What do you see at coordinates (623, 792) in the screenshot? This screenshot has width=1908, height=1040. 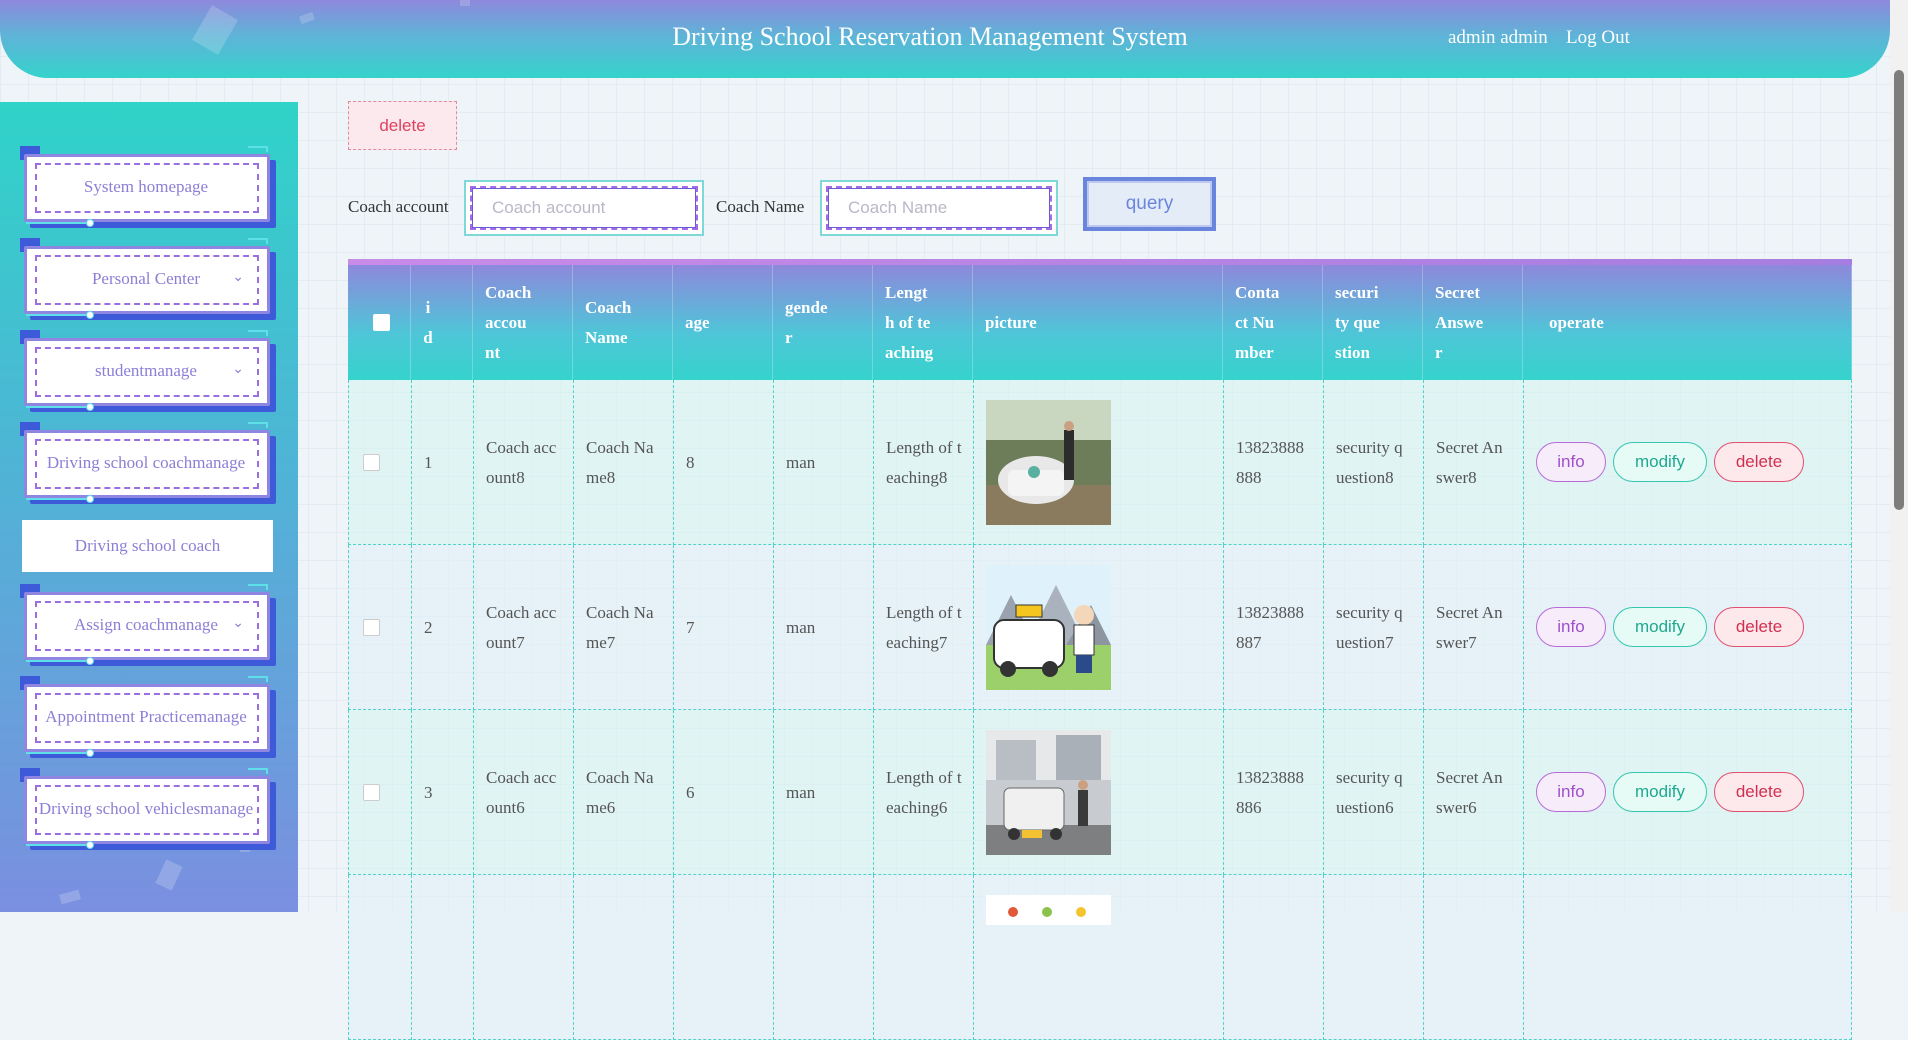 I see `cell-coach-name: Coach Na me6` at bounding box center [623, 792].